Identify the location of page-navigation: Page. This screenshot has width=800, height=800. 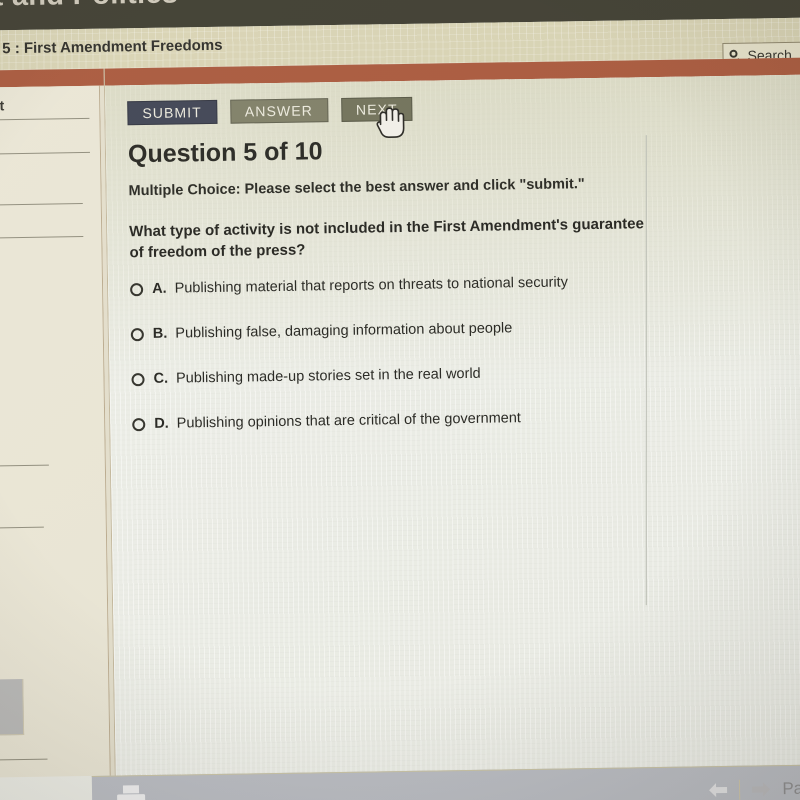
(753, 789).